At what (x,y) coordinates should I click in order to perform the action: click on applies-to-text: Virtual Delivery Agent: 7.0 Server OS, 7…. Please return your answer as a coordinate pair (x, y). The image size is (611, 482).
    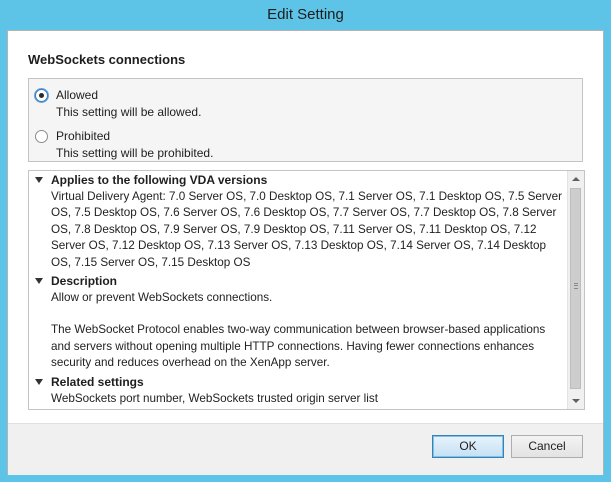
    Looking at the image, I should click on (307, 229).